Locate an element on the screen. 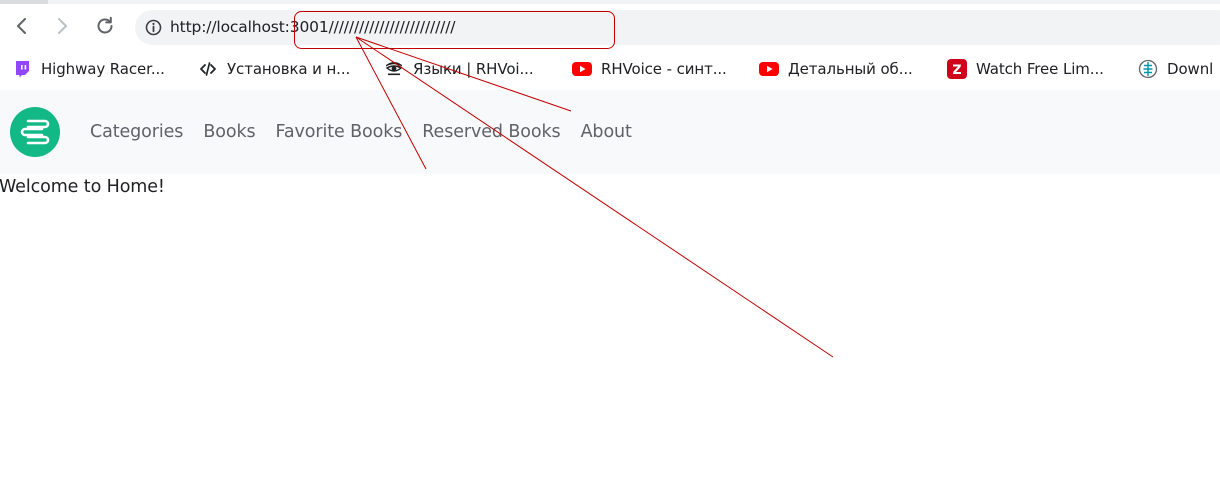  forward-button is located at coordinates (62, 26).